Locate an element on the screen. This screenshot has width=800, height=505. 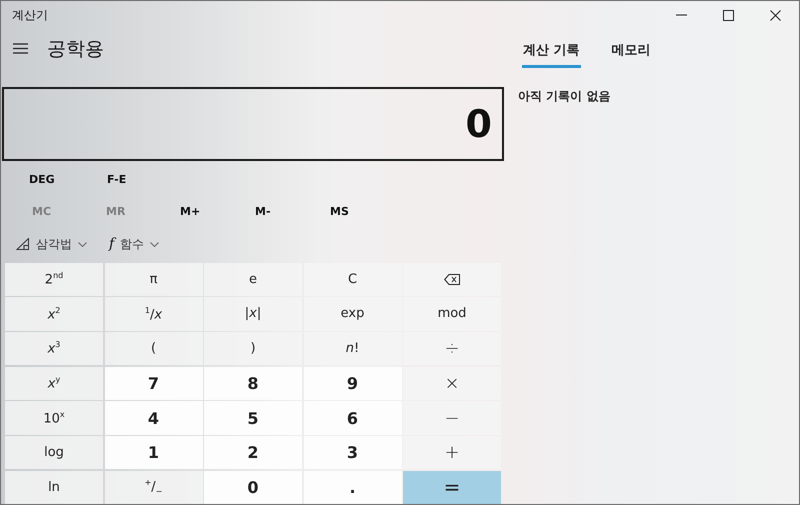
keypad-button: 3 is located at coordinates (353, 453).